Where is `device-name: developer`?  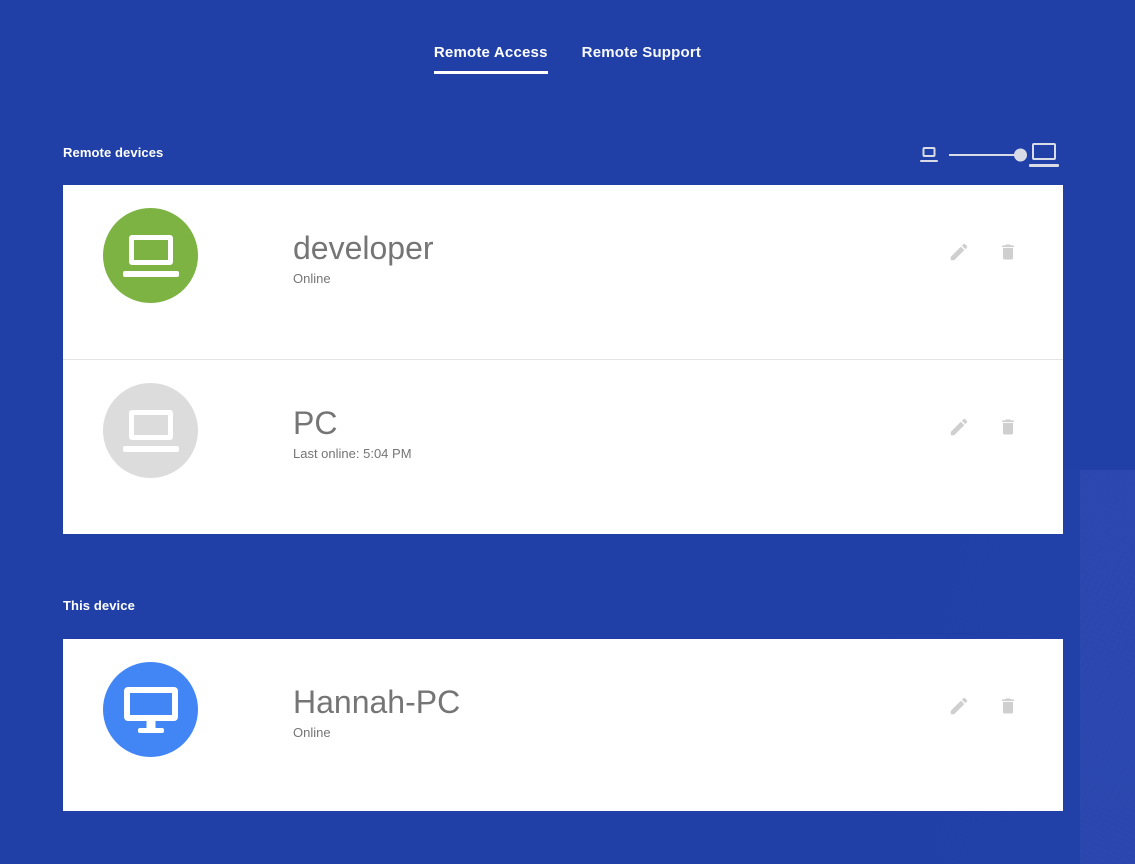 device-name: developer is located at coordinates (363, 248).